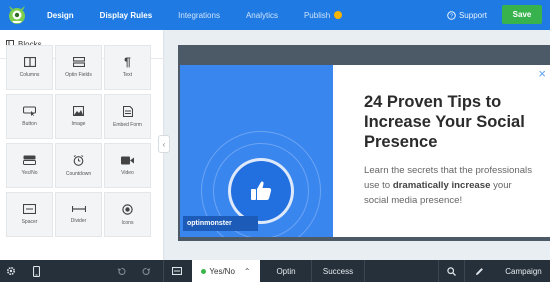 The width and height of the screenshot is (550, 282). I want to click on bottom-toolbar: Yes/No ⌃ Optin Success Campaign, so click(275, 271).